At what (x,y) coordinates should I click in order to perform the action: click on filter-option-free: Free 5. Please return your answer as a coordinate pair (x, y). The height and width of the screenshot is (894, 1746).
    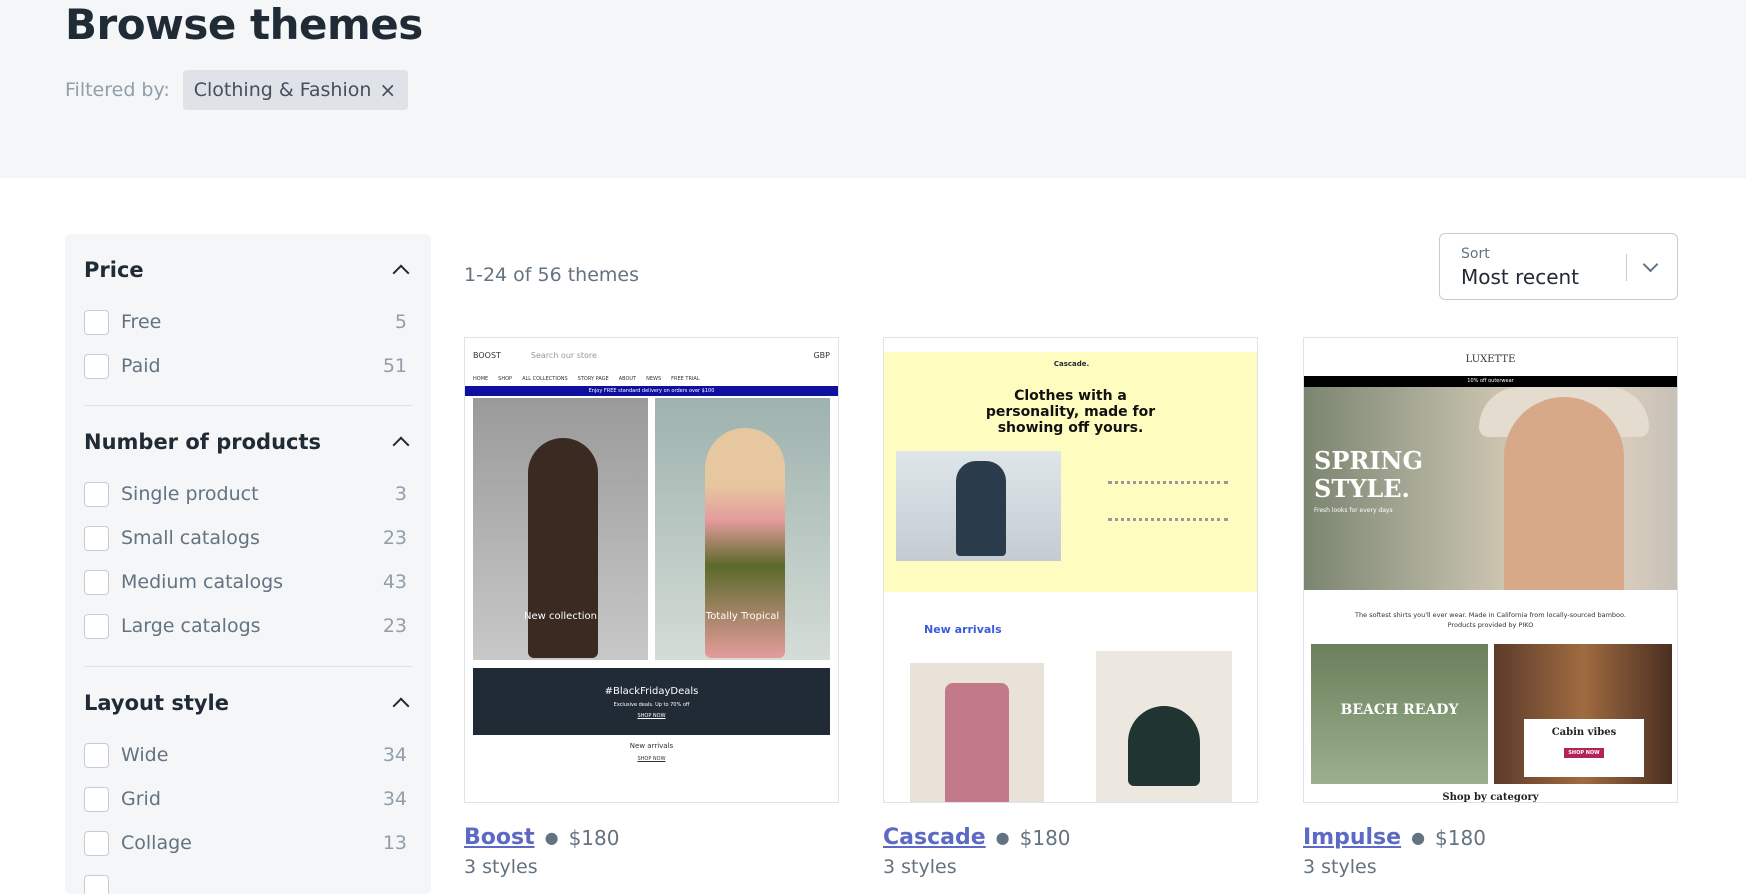
    Looking at the image, I should click on (248, 322).